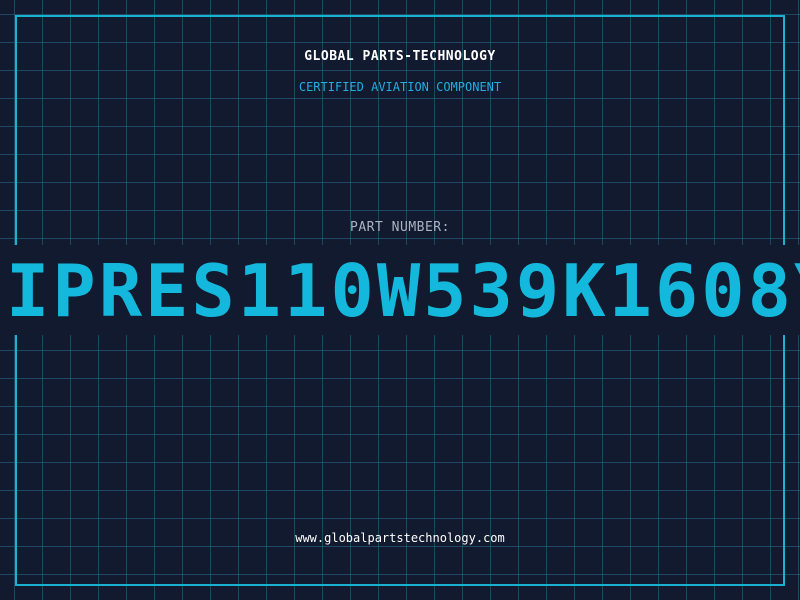  Describe the element at coordinates (400, 538) in the screenshot. I see `website-url: www.globalpartstechnology.com` at that location.